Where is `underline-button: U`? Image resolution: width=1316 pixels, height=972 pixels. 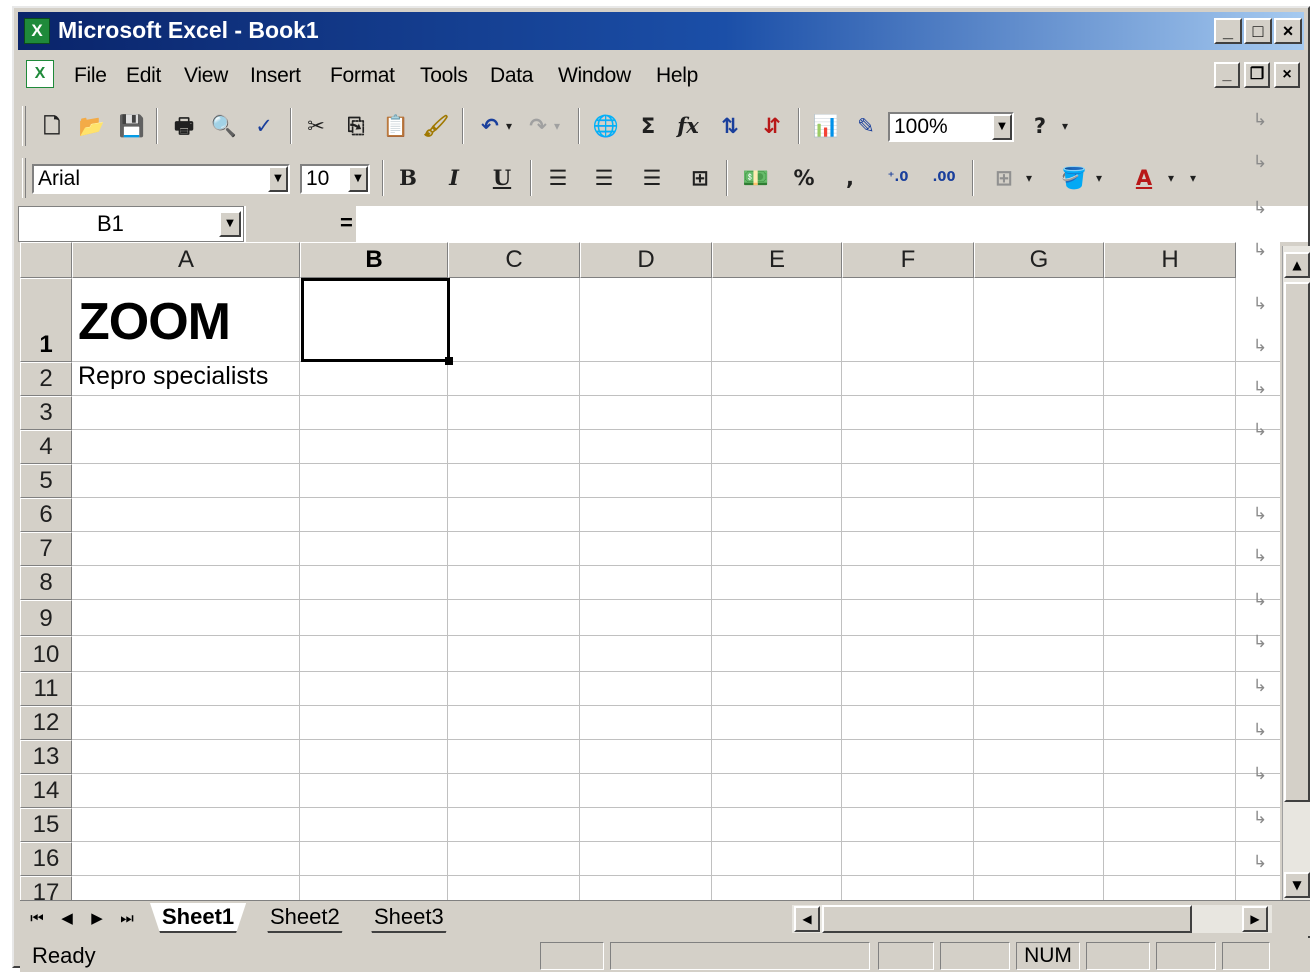
underline-button: U is located at coordinates (502, 178).